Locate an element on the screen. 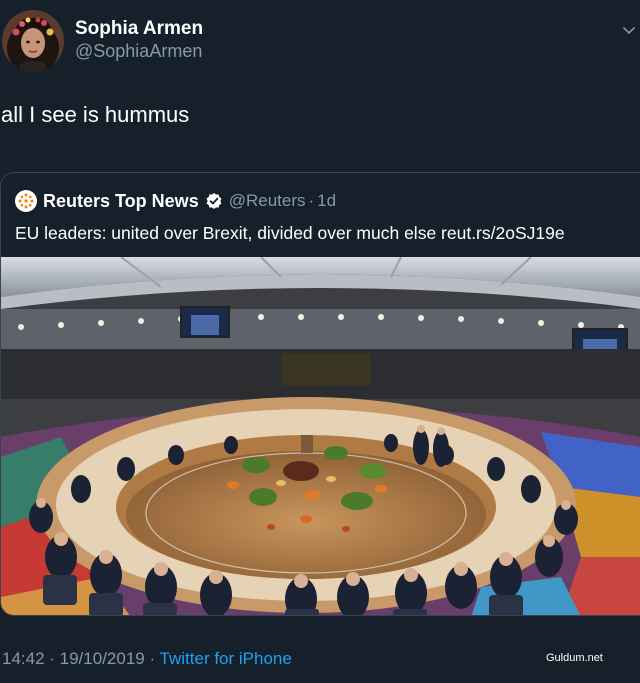 The image size is (640, 683). author-display-name: Sophia Armen is located at coordinates (139, 29).